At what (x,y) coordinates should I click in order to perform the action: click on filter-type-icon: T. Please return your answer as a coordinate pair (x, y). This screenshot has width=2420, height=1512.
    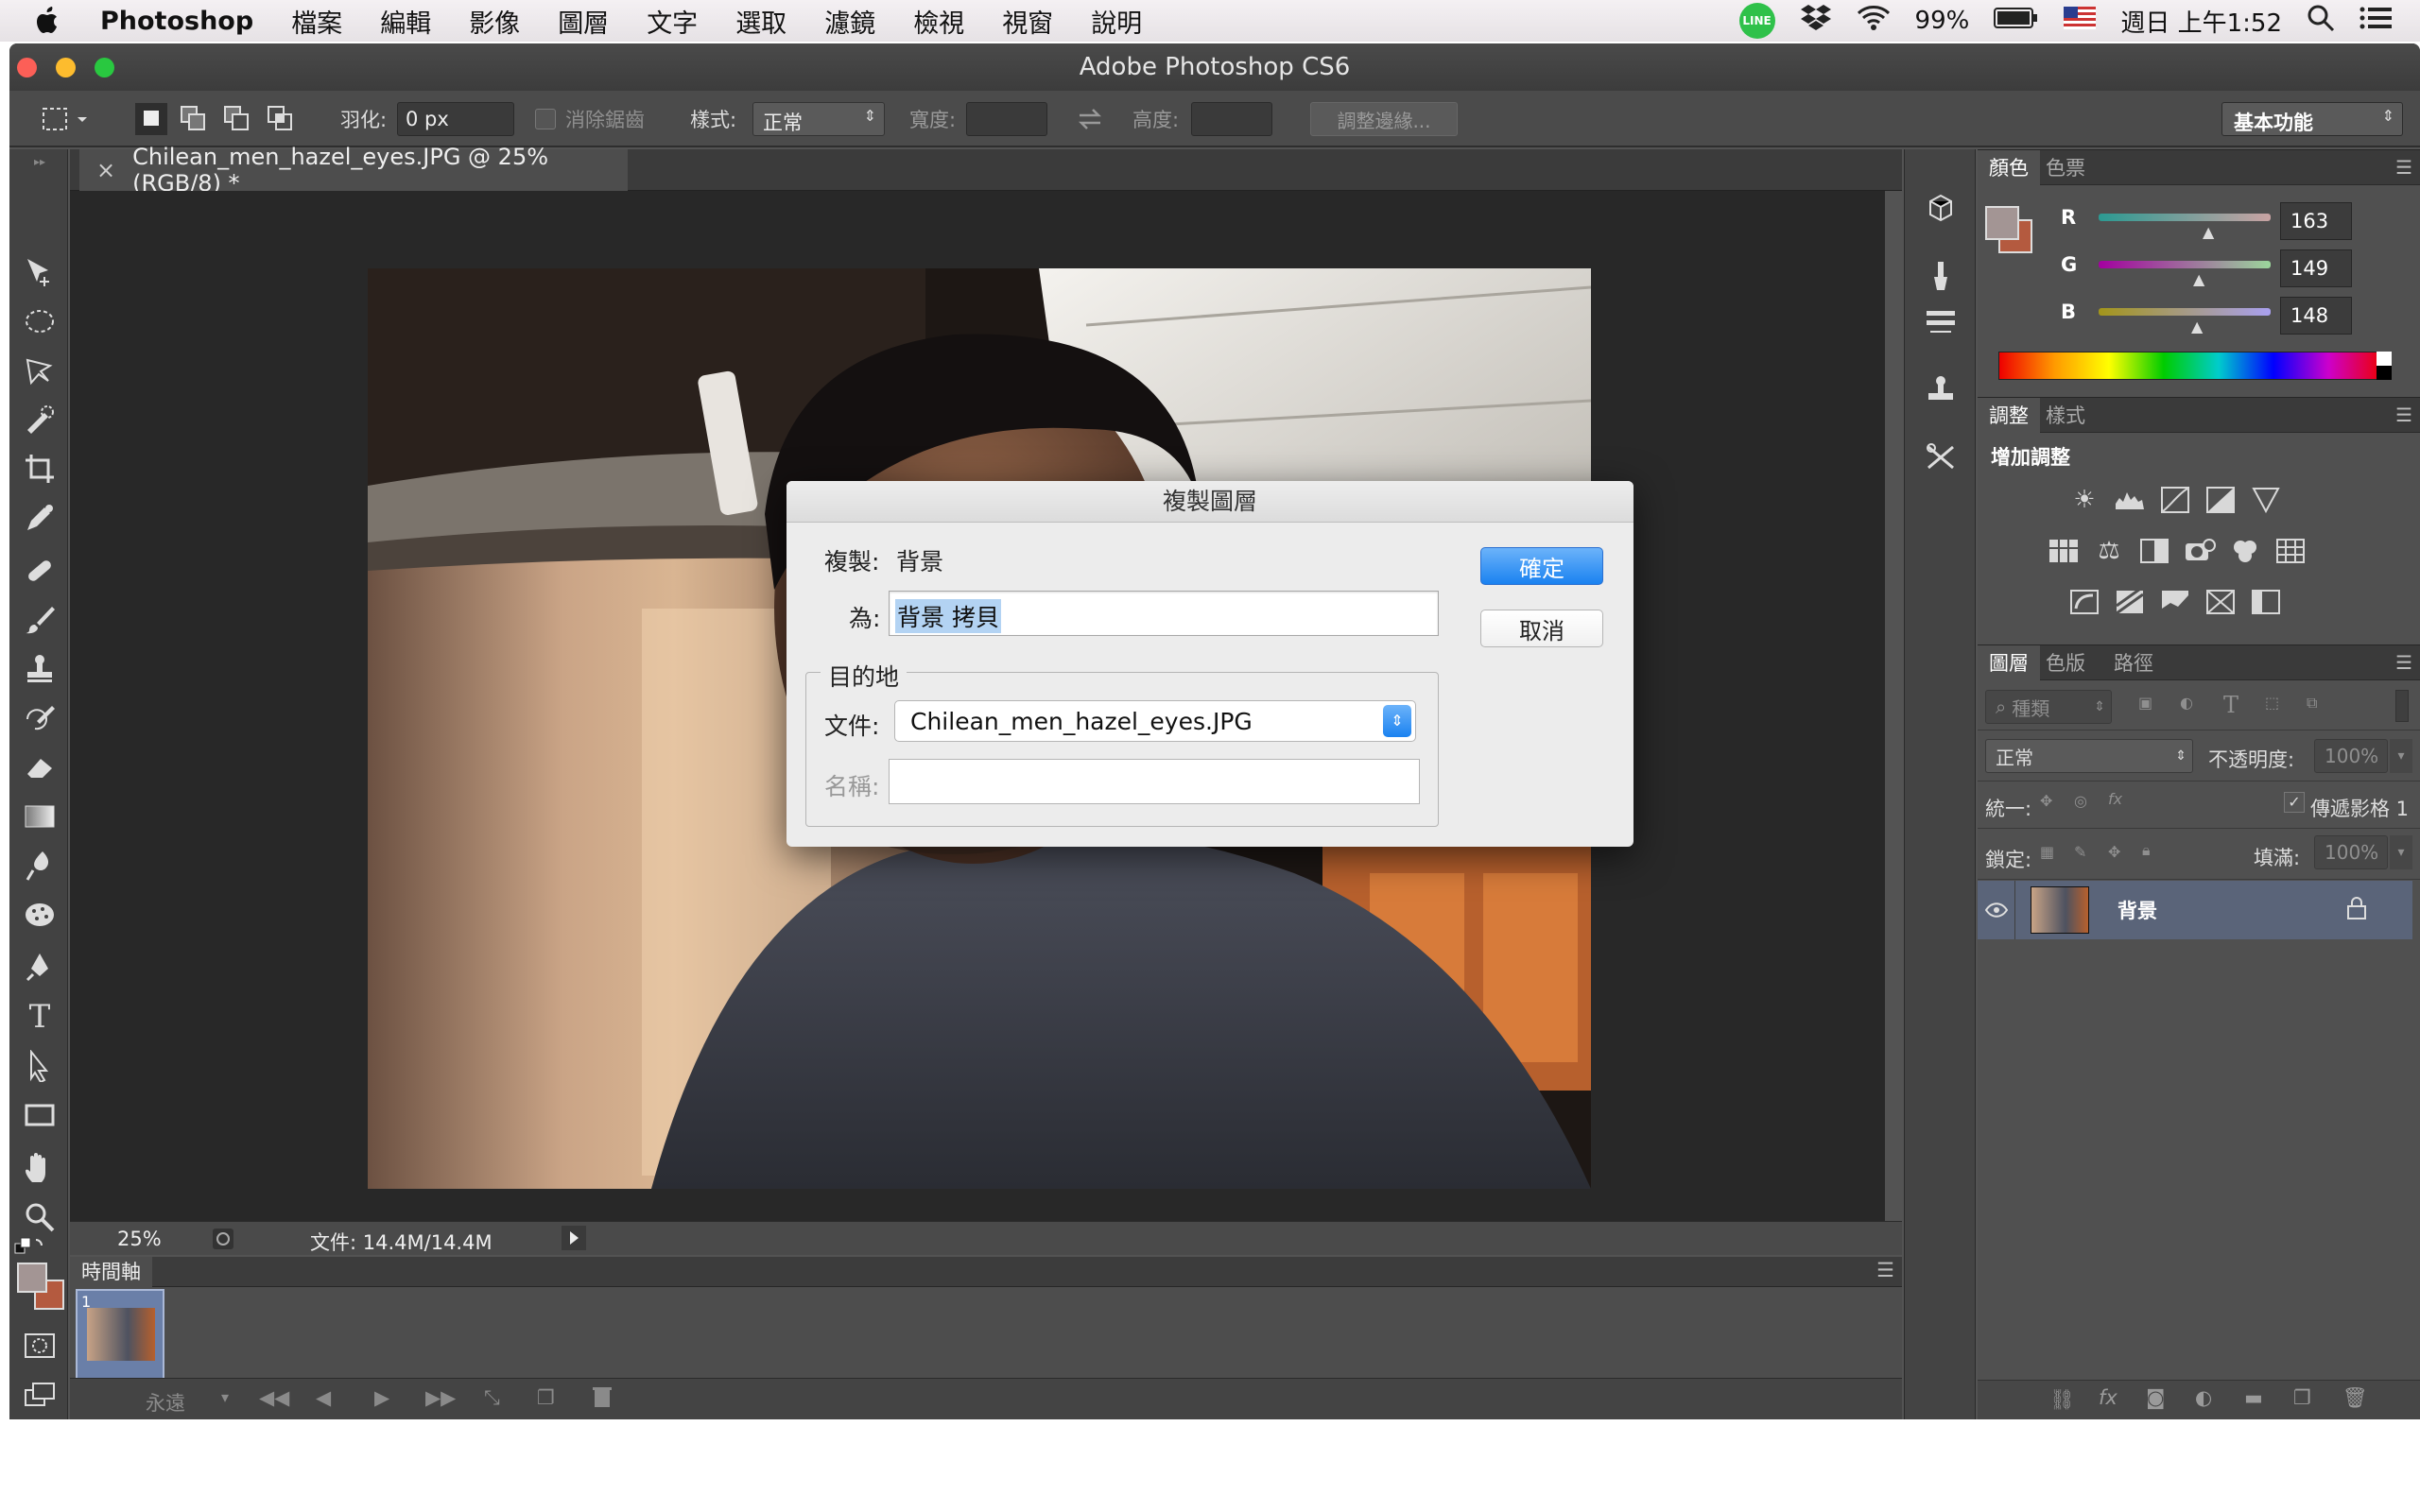
    Looking at the image, I should click on (2231, 705).